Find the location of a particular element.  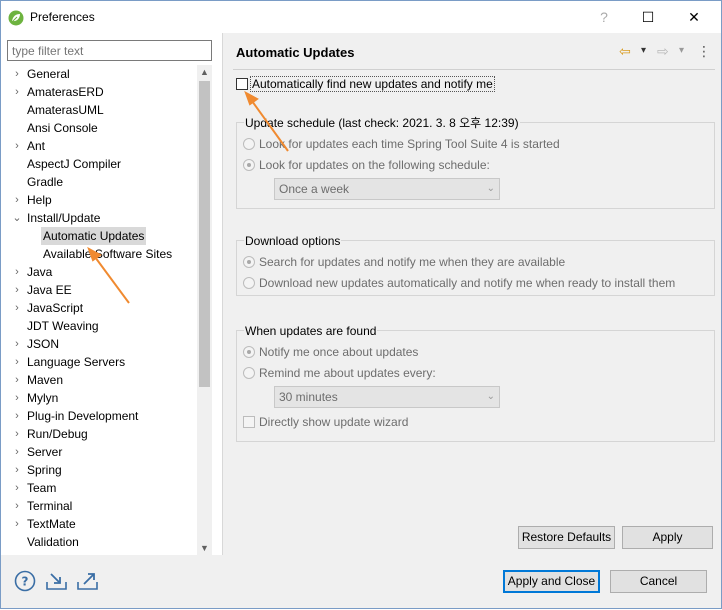

tree-item: Ansi Console is located at coordinates (102, 128).